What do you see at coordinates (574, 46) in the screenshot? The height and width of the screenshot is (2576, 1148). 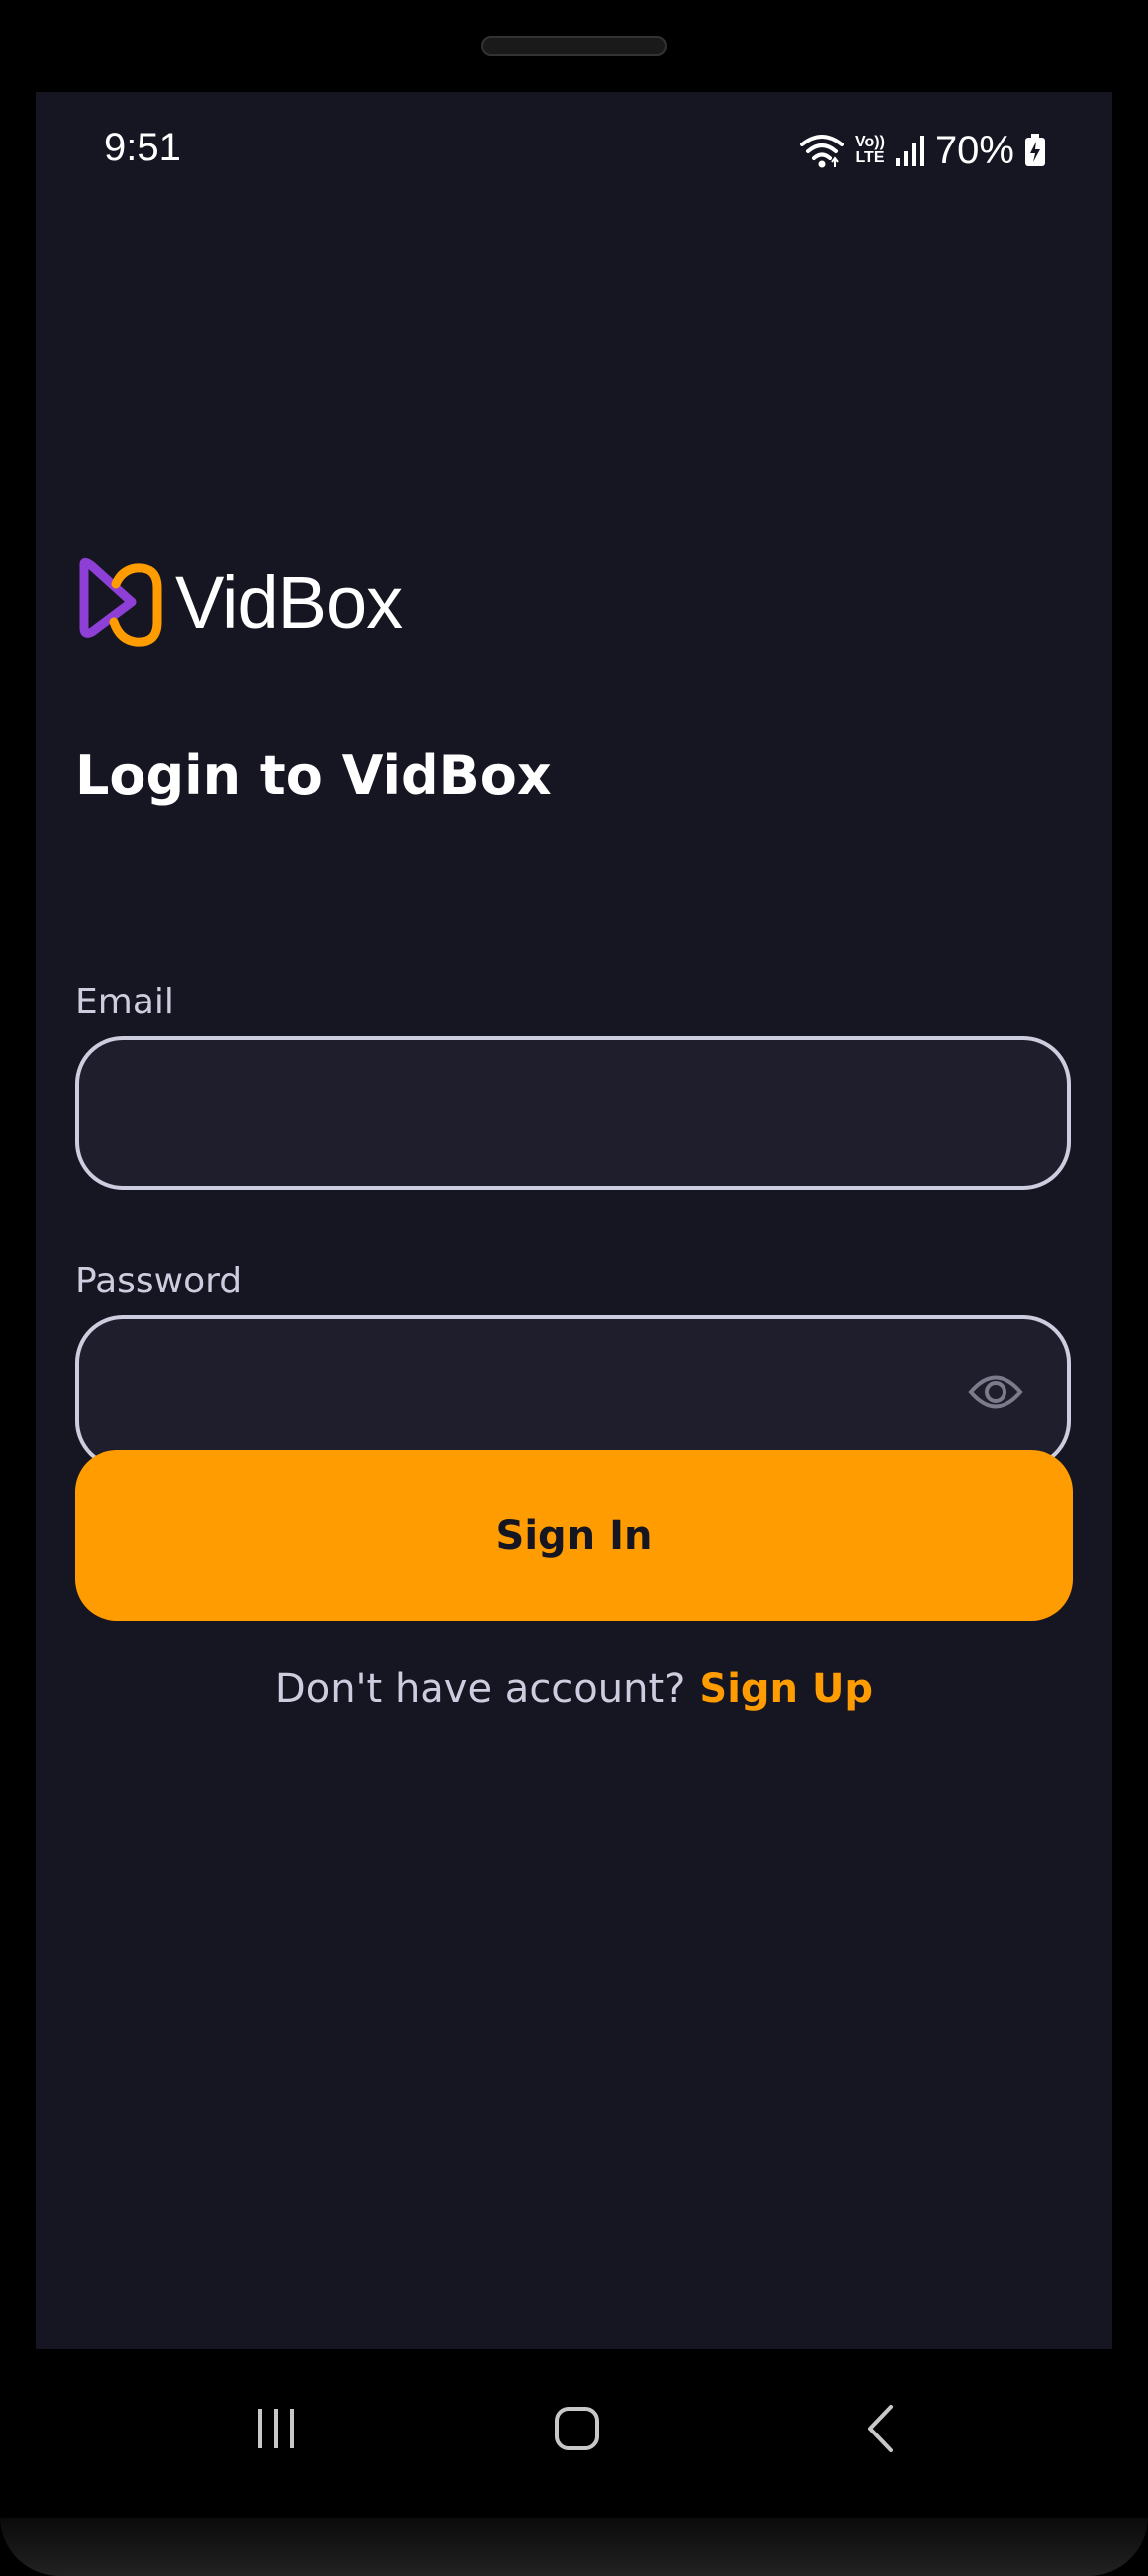 I see `earpiece-speaker` at bounding box center [574, 46].